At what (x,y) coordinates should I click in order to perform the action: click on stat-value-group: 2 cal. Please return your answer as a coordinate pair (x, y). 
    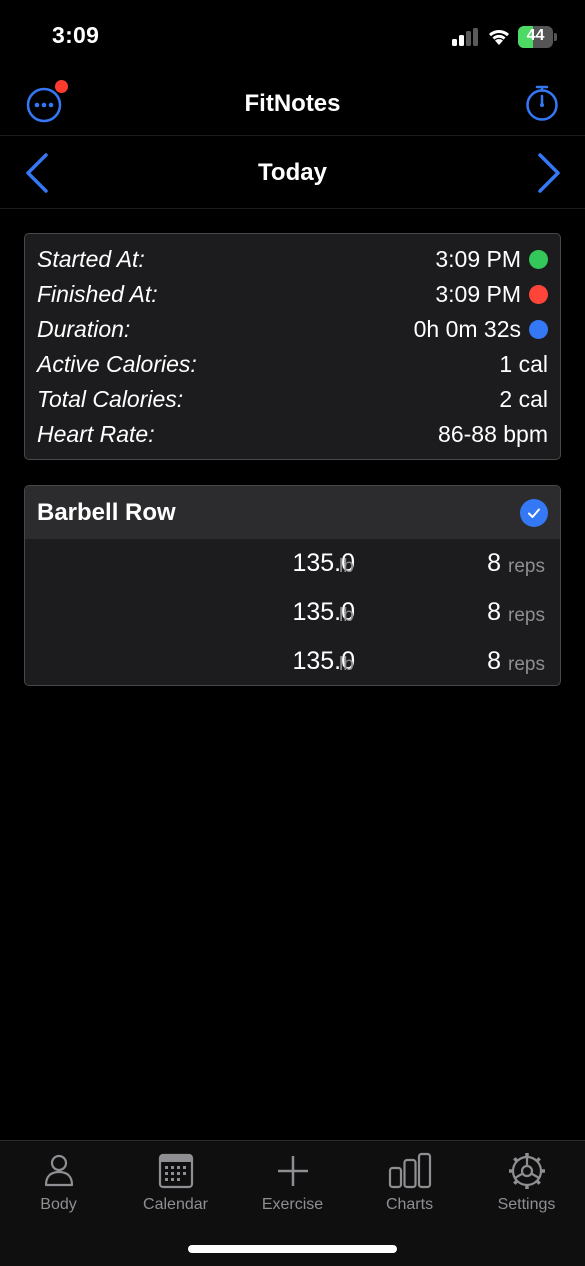
    Looking at the image, I should click on (523, 399).